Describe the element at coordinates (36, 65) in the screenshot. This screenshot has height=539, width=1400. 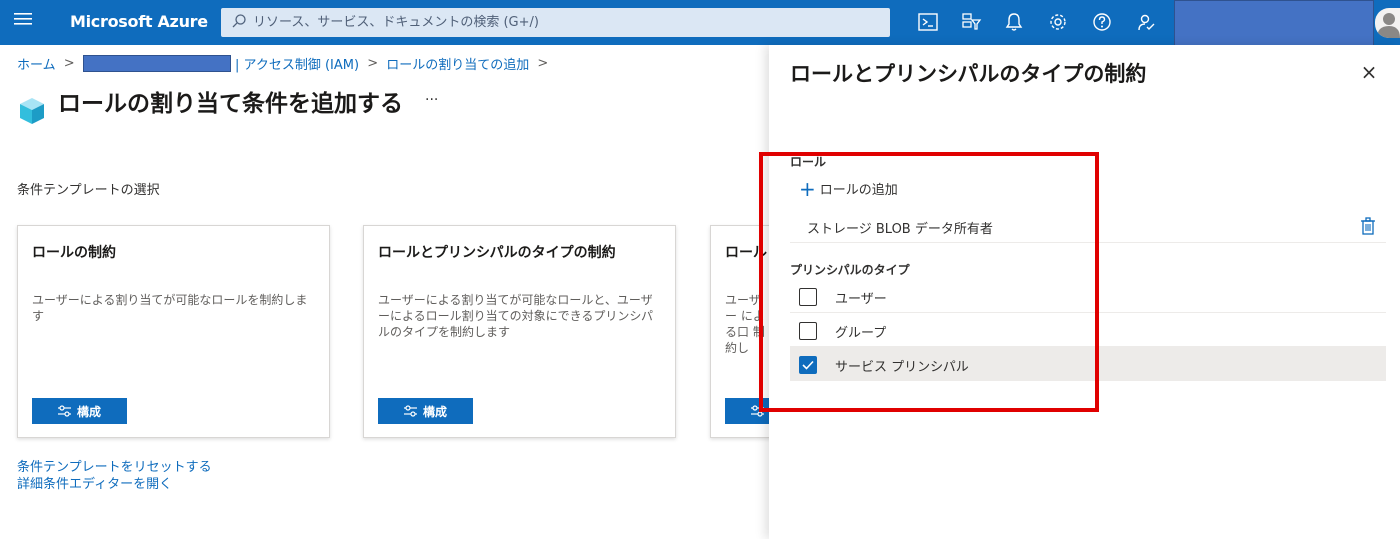
I see `breadcrumb-home: ホーム` at that location.